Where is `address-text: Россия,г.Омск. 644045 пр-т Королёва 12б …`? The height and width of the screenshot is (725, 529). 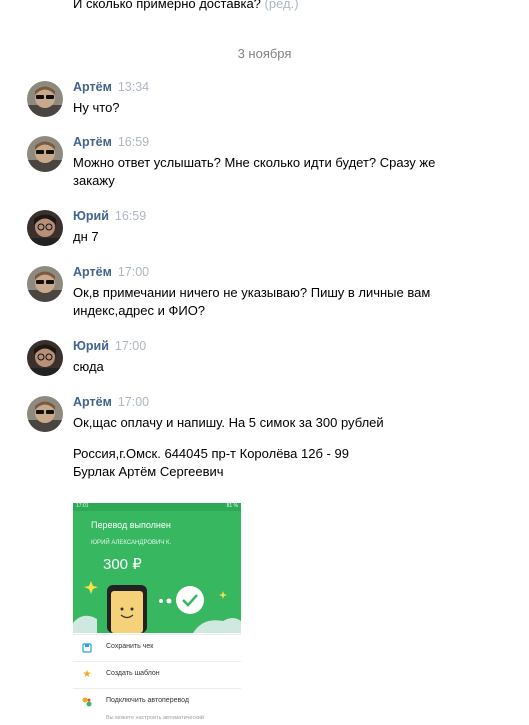
address-text: Россия,г.Омск. 644045 пр-т Королёва 12б … is located at coordinates (211, 463).